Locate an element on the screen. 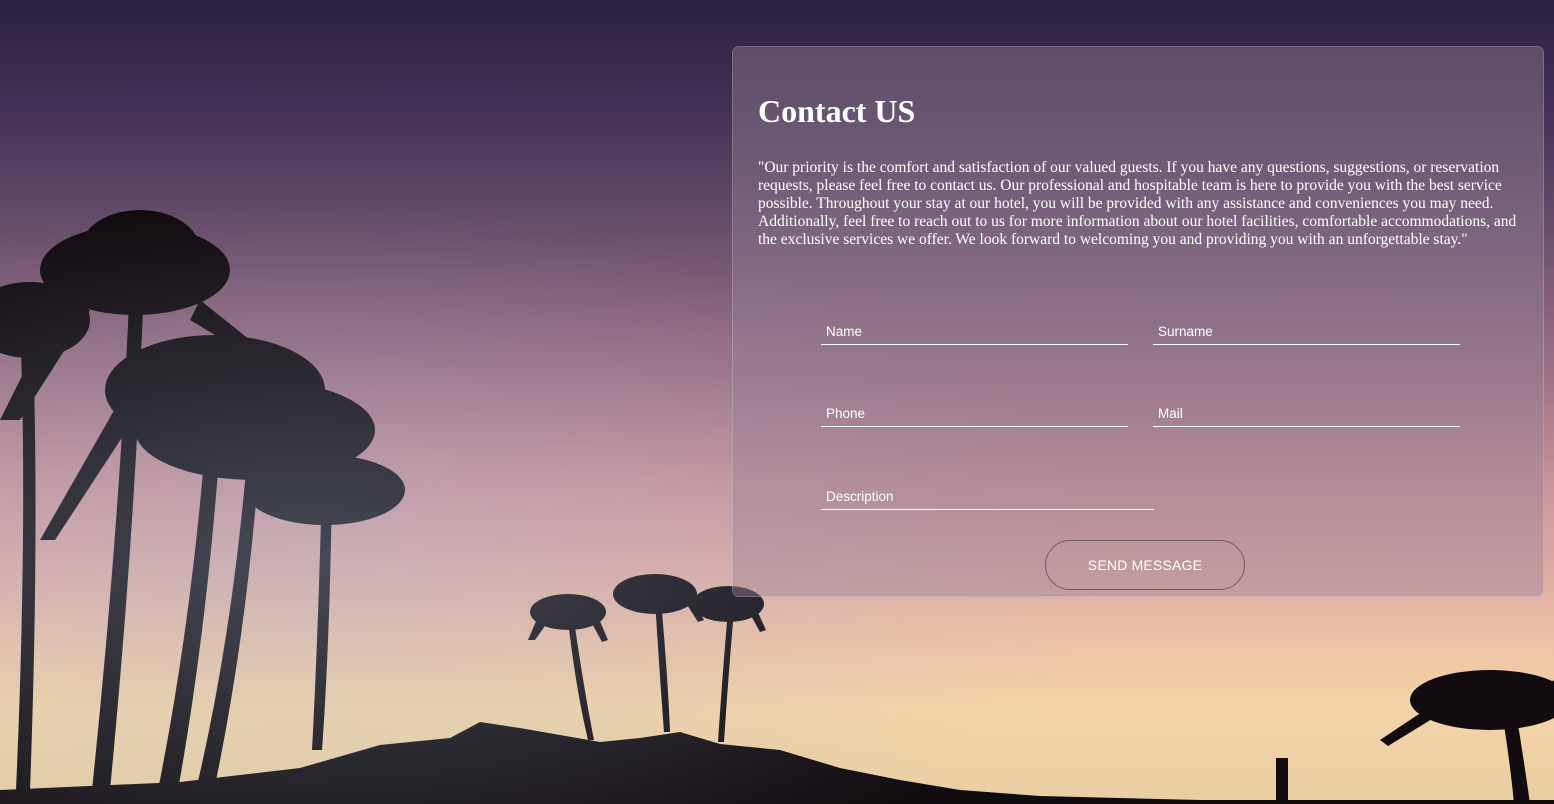  mail-input is located at coordinates (1306, 414).